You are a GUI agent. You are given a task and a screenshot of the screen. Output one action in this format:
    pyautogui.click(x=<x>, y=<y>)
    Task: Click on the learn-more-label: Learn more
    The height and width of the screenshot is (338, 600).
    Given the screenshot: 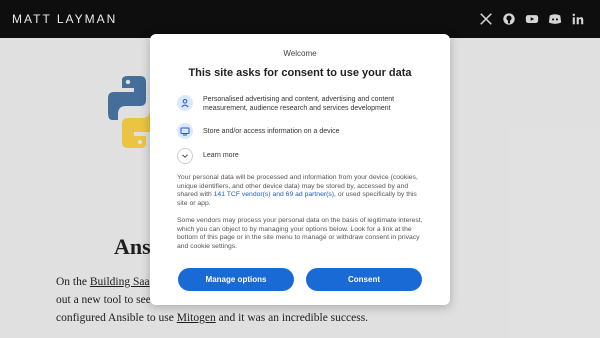 What is the action you would take?
    pyautogui.click(x=221, y=155)
    